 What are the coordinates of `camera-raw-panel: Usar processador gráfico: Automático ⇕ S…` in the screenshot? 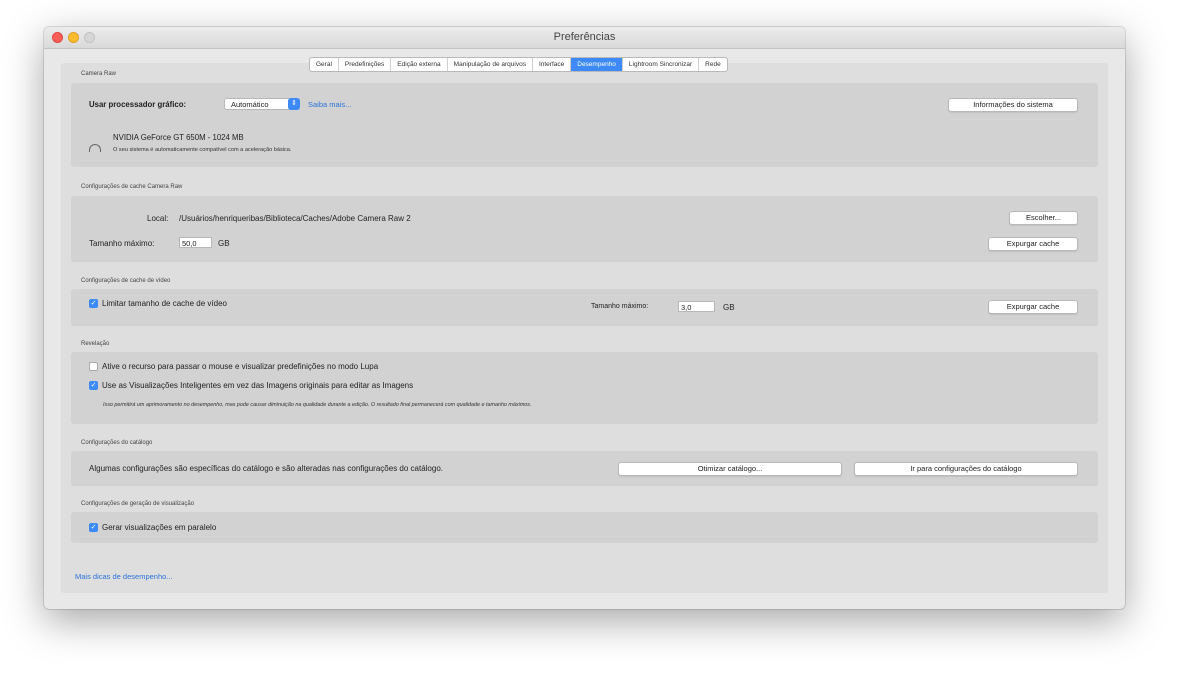 It's located at (584, 125).